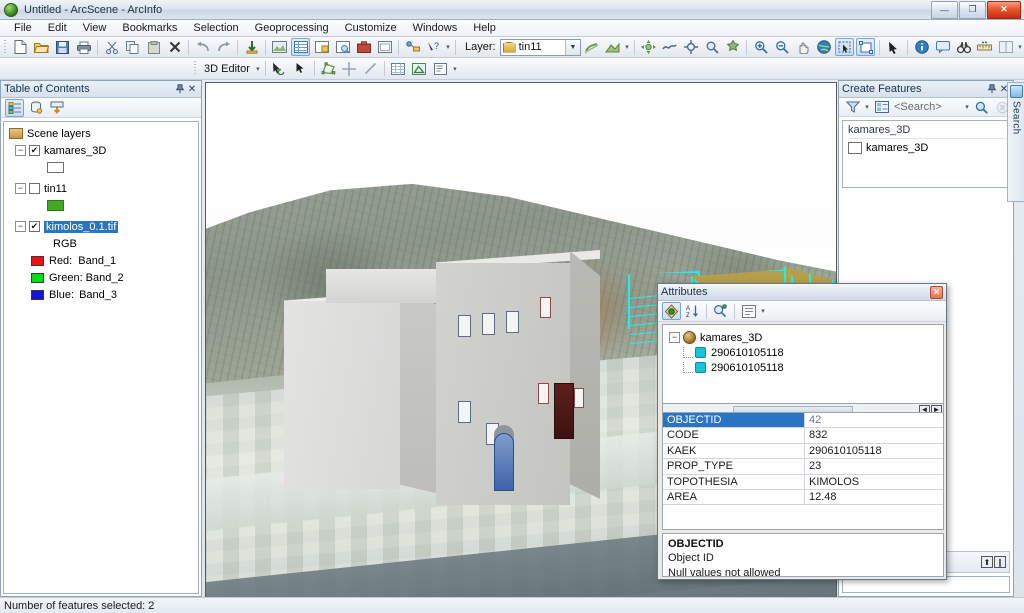 This screenshot has width=1024, height=613. Describe the element at coordinates (781, 47) in the screenshot. I see `zoom-out-icon` at that location.